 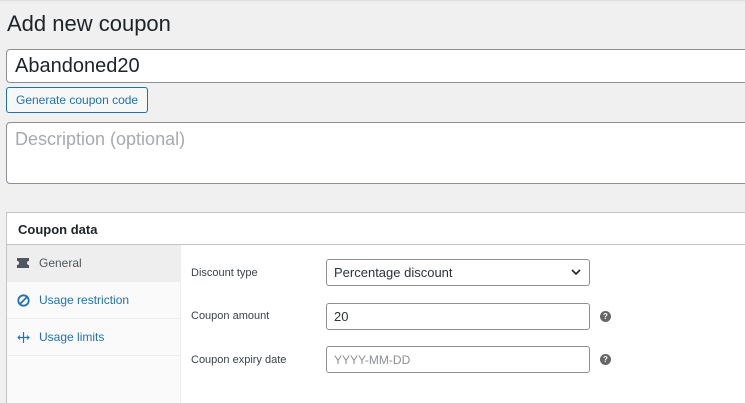 I want to click on coupon-expiry-date-label: Coupon expiry date, so click(x=239, y=360).